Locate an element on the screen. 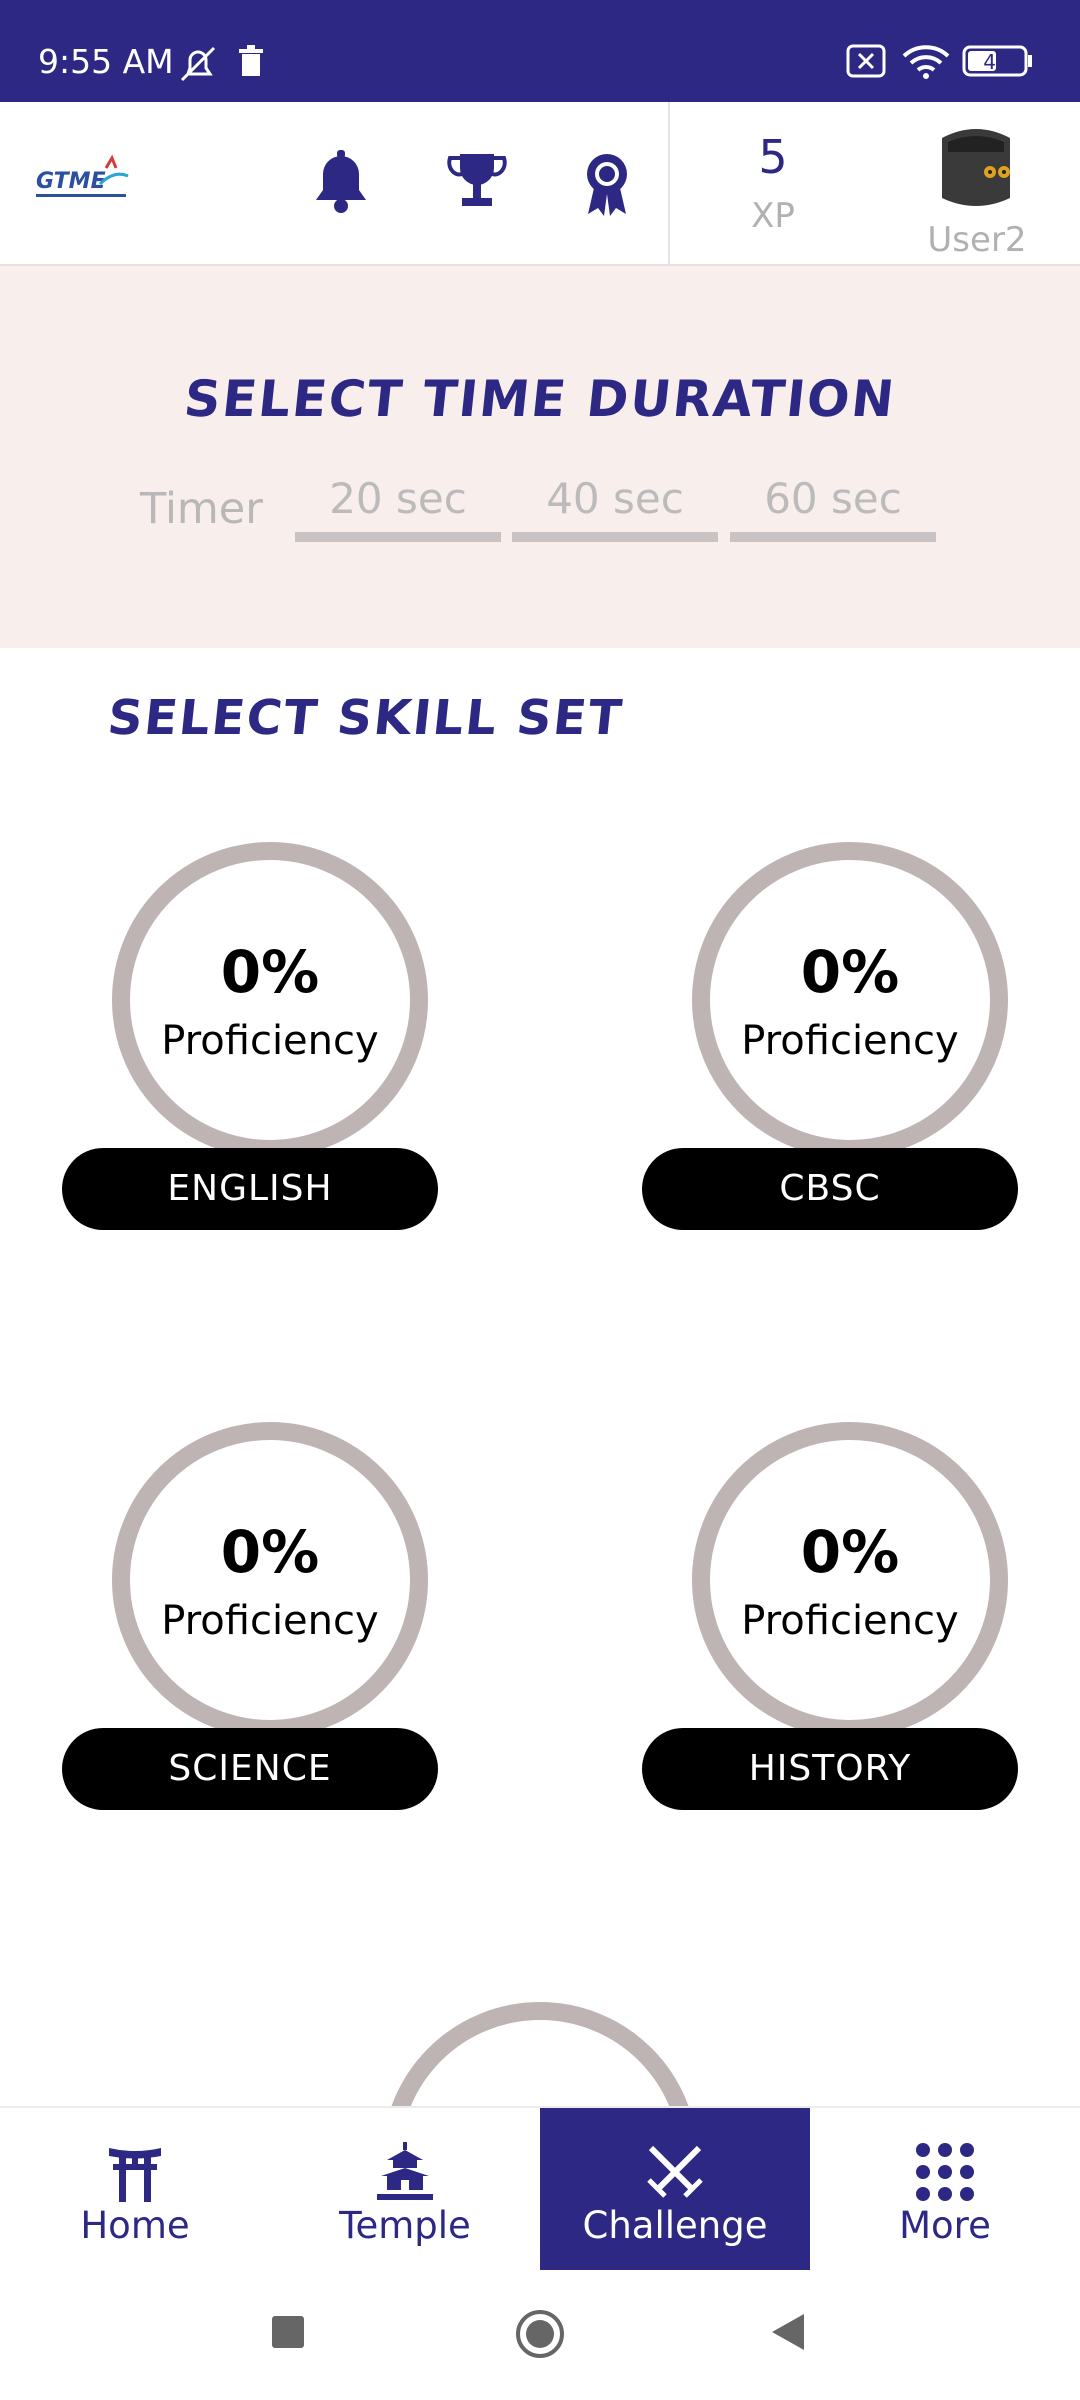 This screenshot has width=1080, height=2400. bottom-nav: Home Temple Challenge More is located at coordinates (540, 2188).